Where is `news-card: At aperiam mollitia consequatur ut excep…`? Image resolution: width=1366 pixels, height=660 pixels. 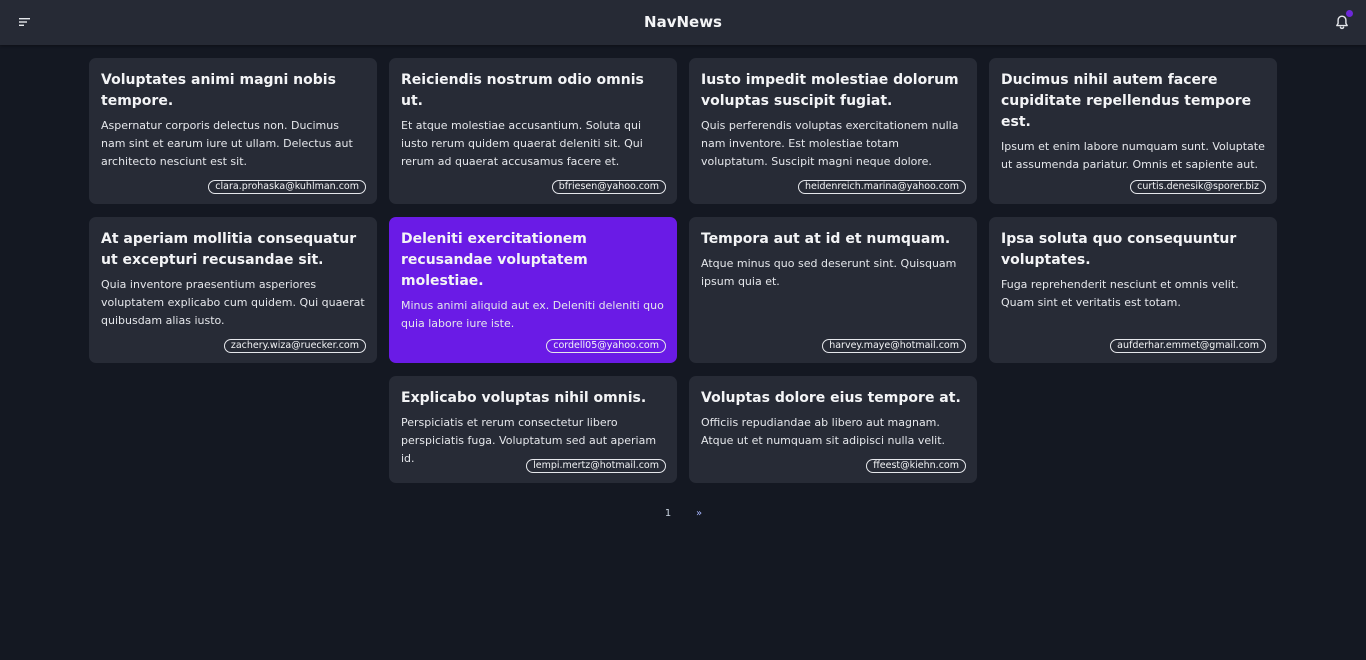 news-card: At aperiam mollitia consequatur ut excep… is located at coordinates (233, 290).